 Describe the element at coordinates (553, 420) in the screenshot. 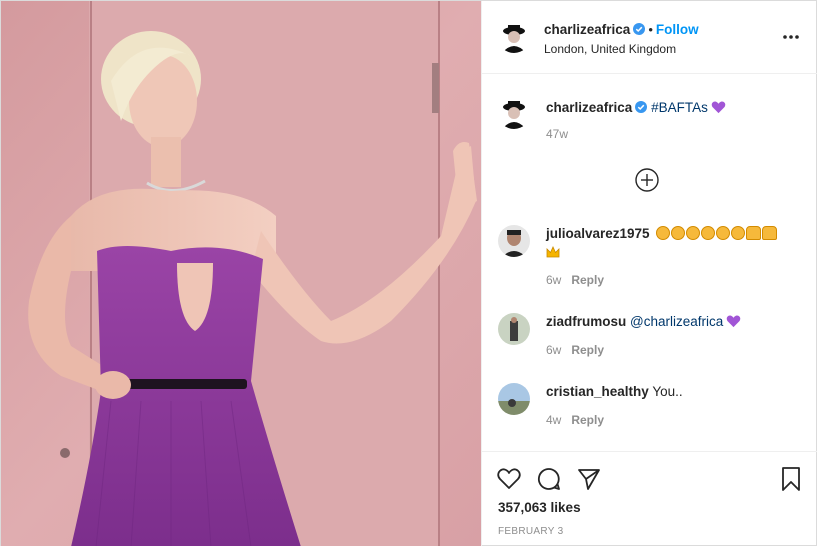

I see `comment-age: 4w` at that location.